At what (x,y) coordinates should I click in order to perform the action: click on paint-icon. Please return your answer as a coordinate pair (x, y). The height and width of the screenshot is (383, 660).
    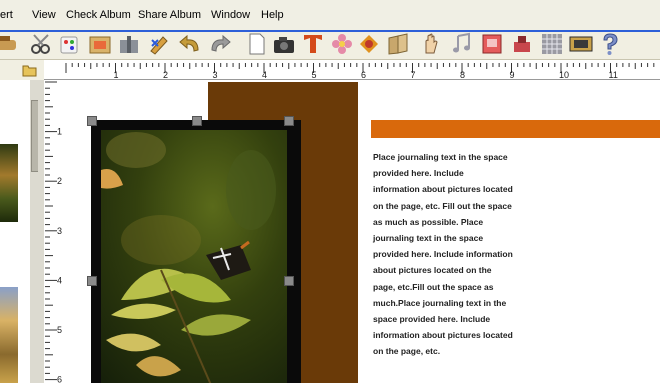
    Looking at the image, I should click on (369, 44).